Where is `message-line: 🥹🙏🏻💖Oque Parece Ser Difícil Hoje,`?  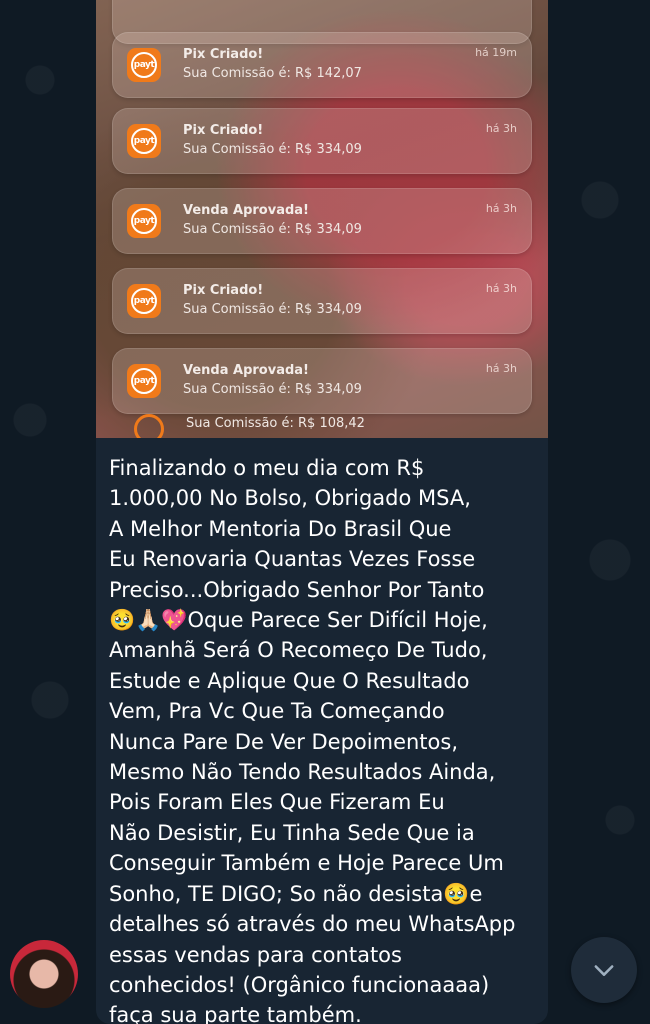 message-line: 🥹🙏🏻💖Oque Parece Ser Difícil Hoje, is located at coordinates (298, 620).